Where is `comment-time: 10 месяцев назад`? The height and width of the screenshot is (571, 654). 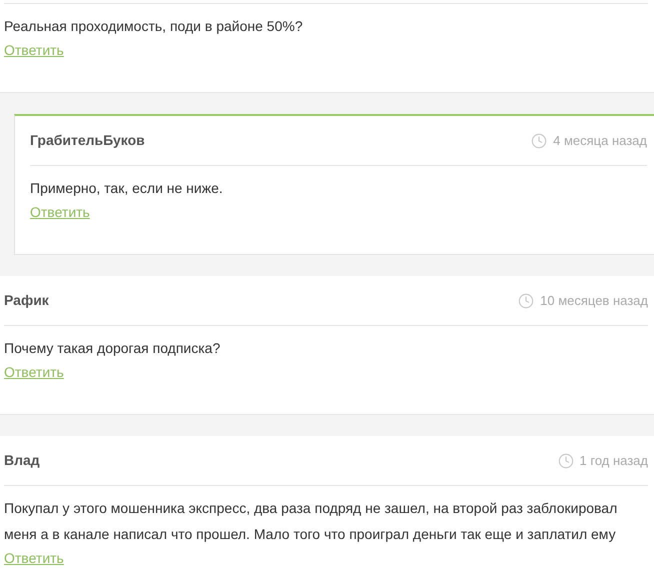
comment-time: 10 месяцев назад is located at coordinates (594, 301).